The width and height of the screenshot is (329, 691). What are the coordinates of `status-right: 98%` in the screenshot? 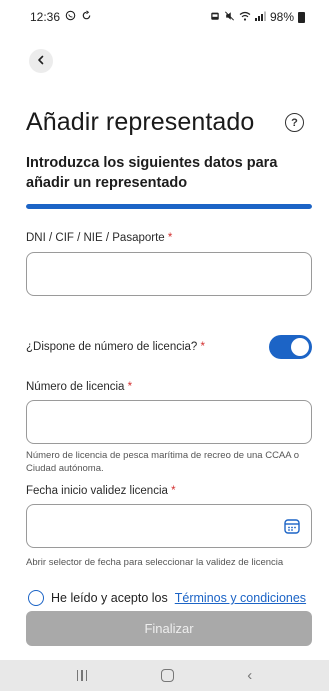 It's located at (257, 17).